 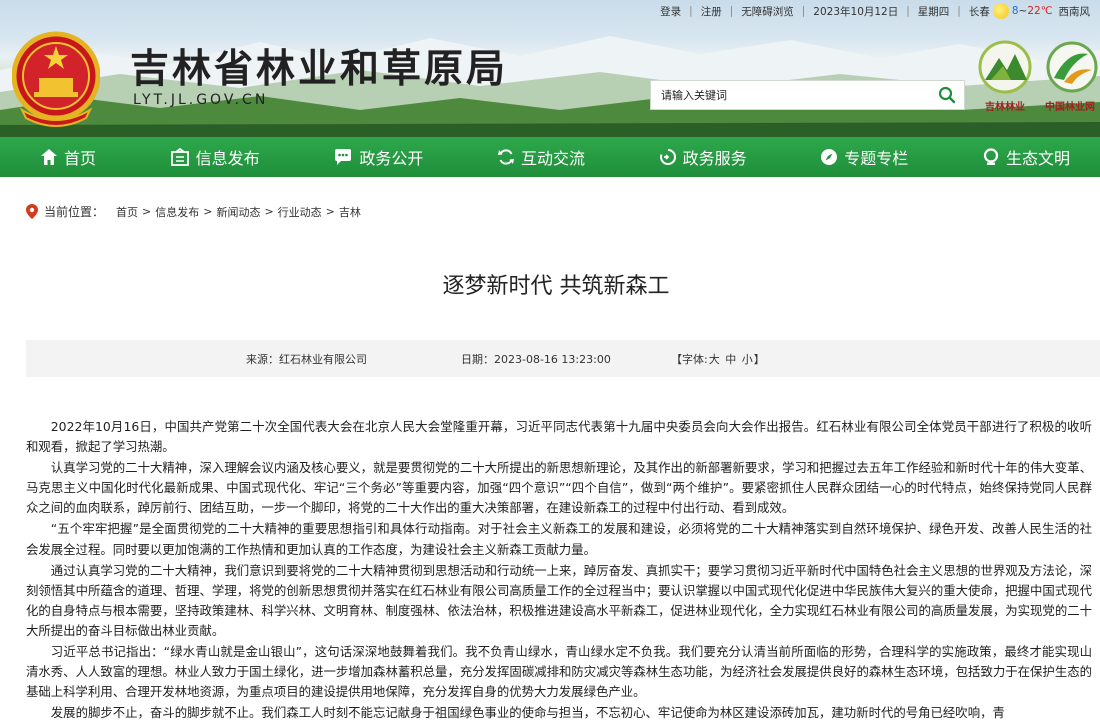 I want to click on search-icon, so click(x=947, y=95).